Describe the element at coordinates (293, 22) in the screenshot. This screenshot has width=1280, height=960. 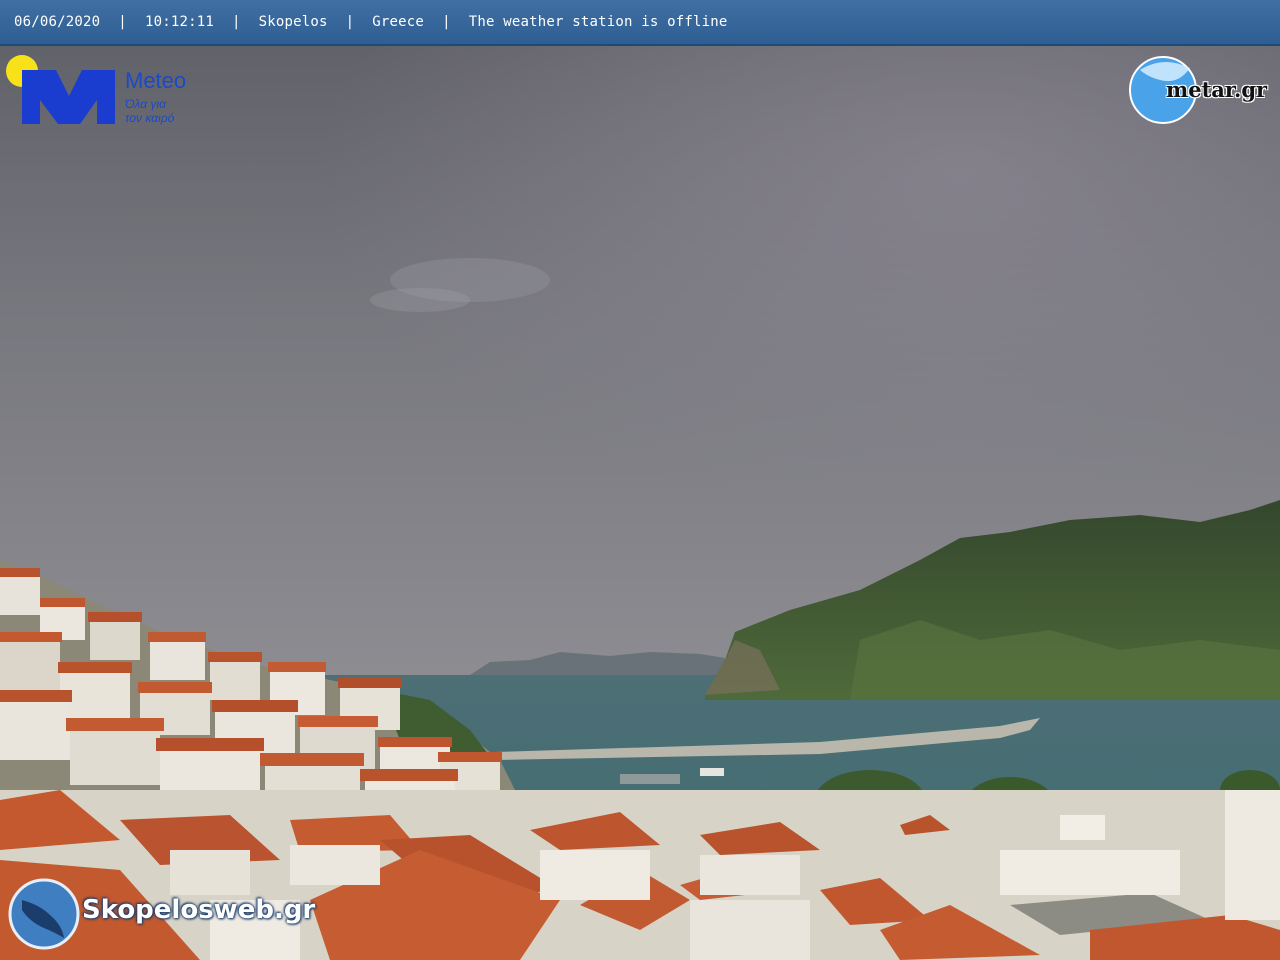
I see `location-text: Skopelos` at that location.